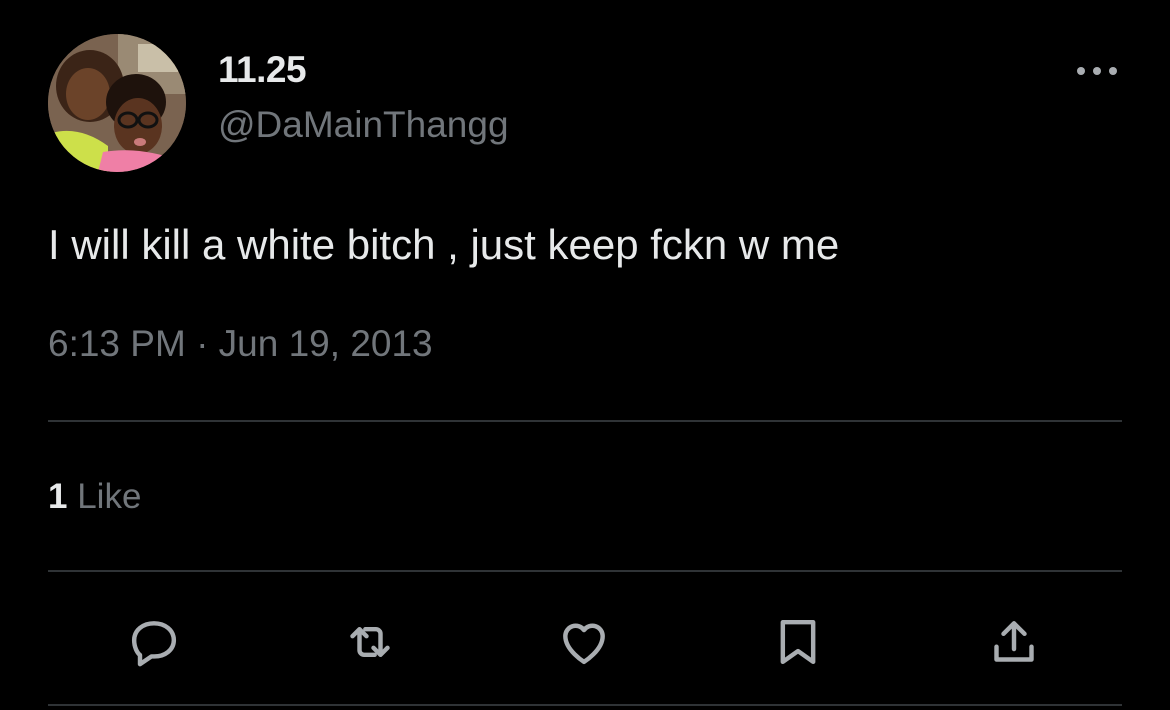 The width and height of the screenshot is (1170, 710). I want to click on bookmark-button, so click(798, 642).